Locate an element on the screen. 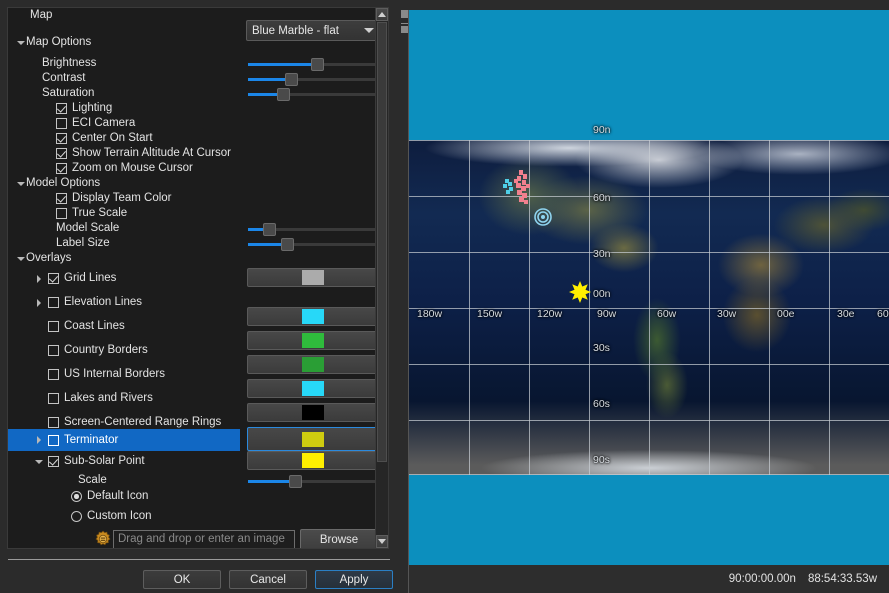 The image size is (889, 593). tree-row-center-on-start: Center On Start is located at coordinates (192, 138).